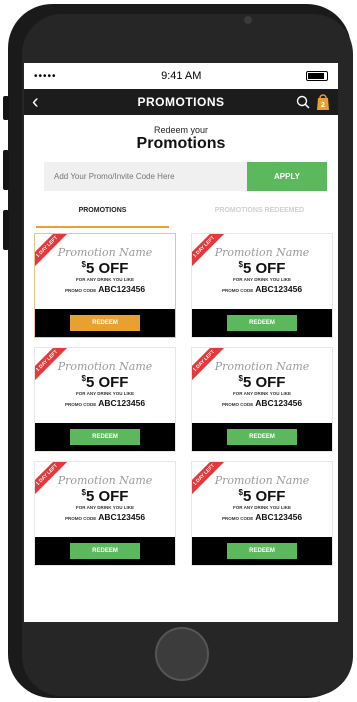 This screenshot has height=702, width=357. I want to click on battery-icon, so click(317, 76).